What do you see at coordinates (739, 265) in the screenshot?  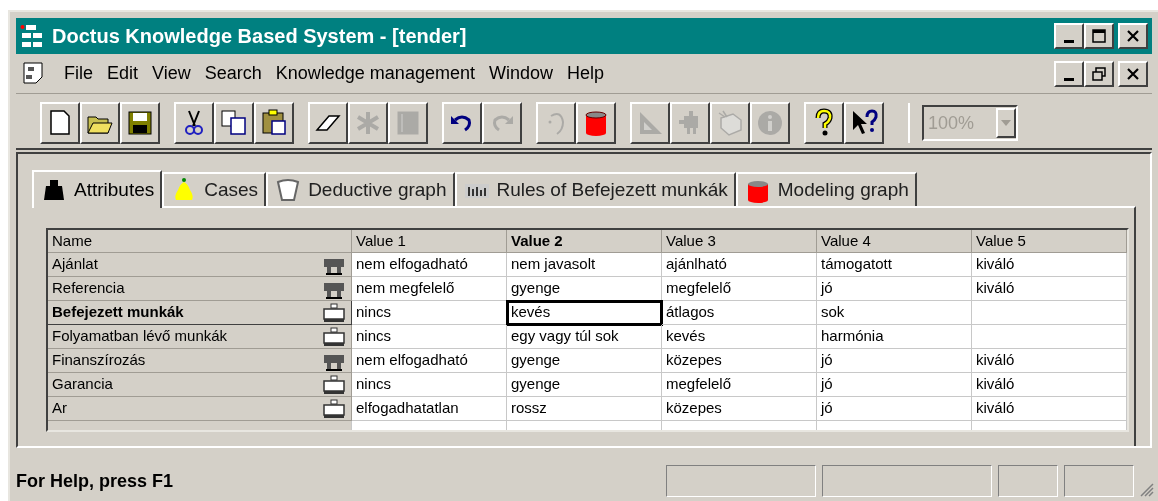 I see `table-cell: ajánlható` at bounding box center [739, 265].